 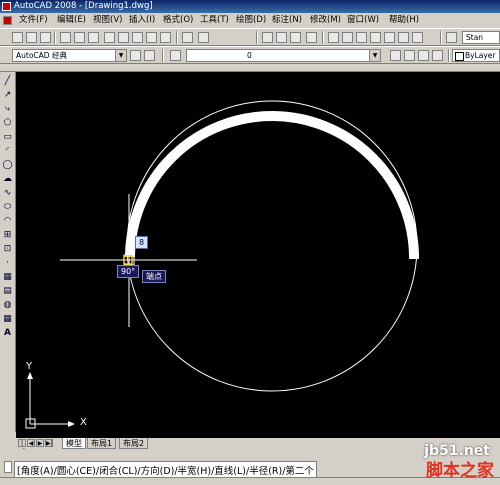 I want to click on circle-icon: ◯, so click(x=7, y=165).